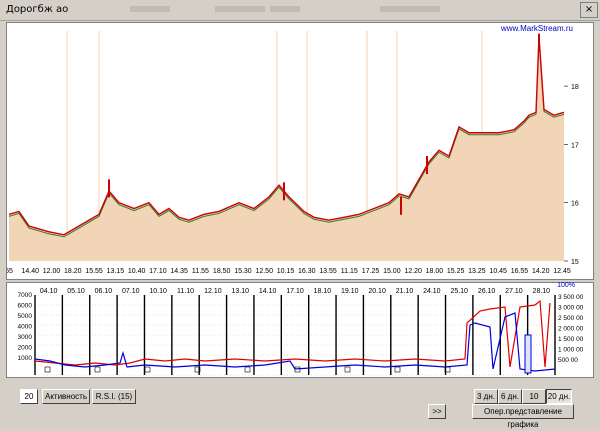 The width and height of the screenshot is (600, 431). I want to click on title-bar: Дорогбж ао ×, so click(300, 10).